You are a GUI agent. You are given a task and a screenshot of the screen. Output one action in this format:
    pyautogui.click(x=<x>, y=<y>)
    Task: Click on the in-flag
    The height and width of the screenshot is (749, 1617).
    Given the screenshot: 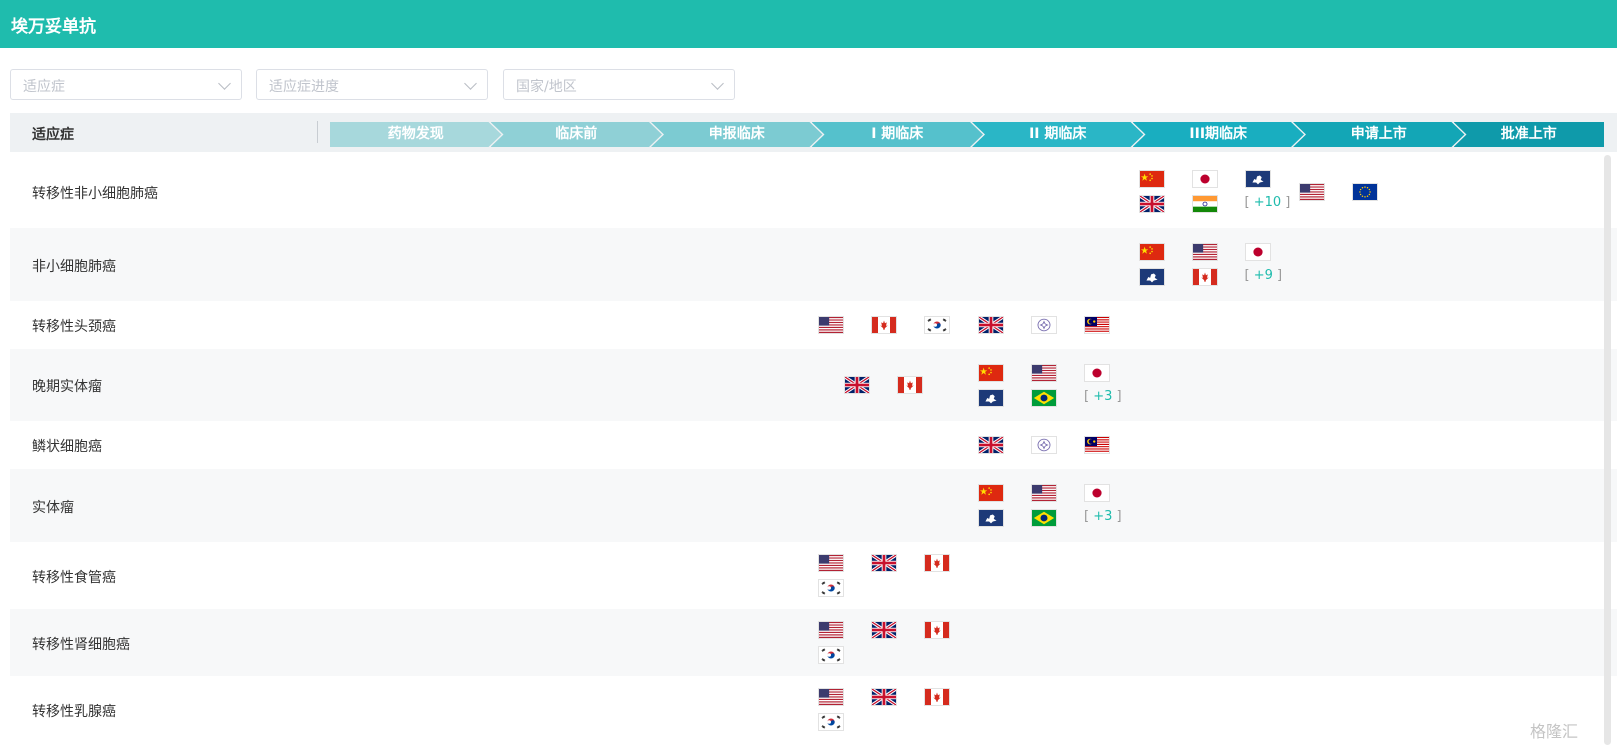 What is the action you would take?
    pyautogui.click(x=1204, y=204)
    